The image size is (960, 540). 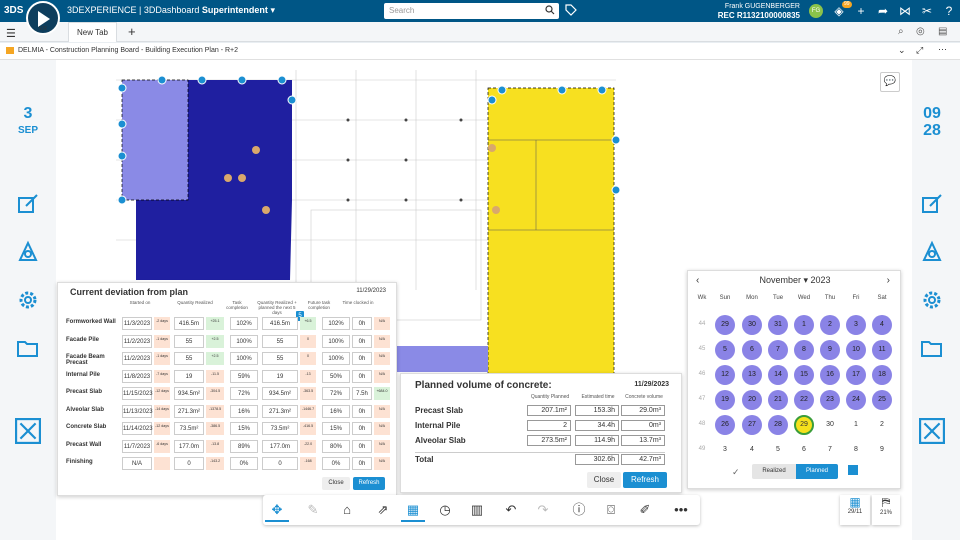 I want to click on plan-icon: ▦, so click(x=413, y=510).